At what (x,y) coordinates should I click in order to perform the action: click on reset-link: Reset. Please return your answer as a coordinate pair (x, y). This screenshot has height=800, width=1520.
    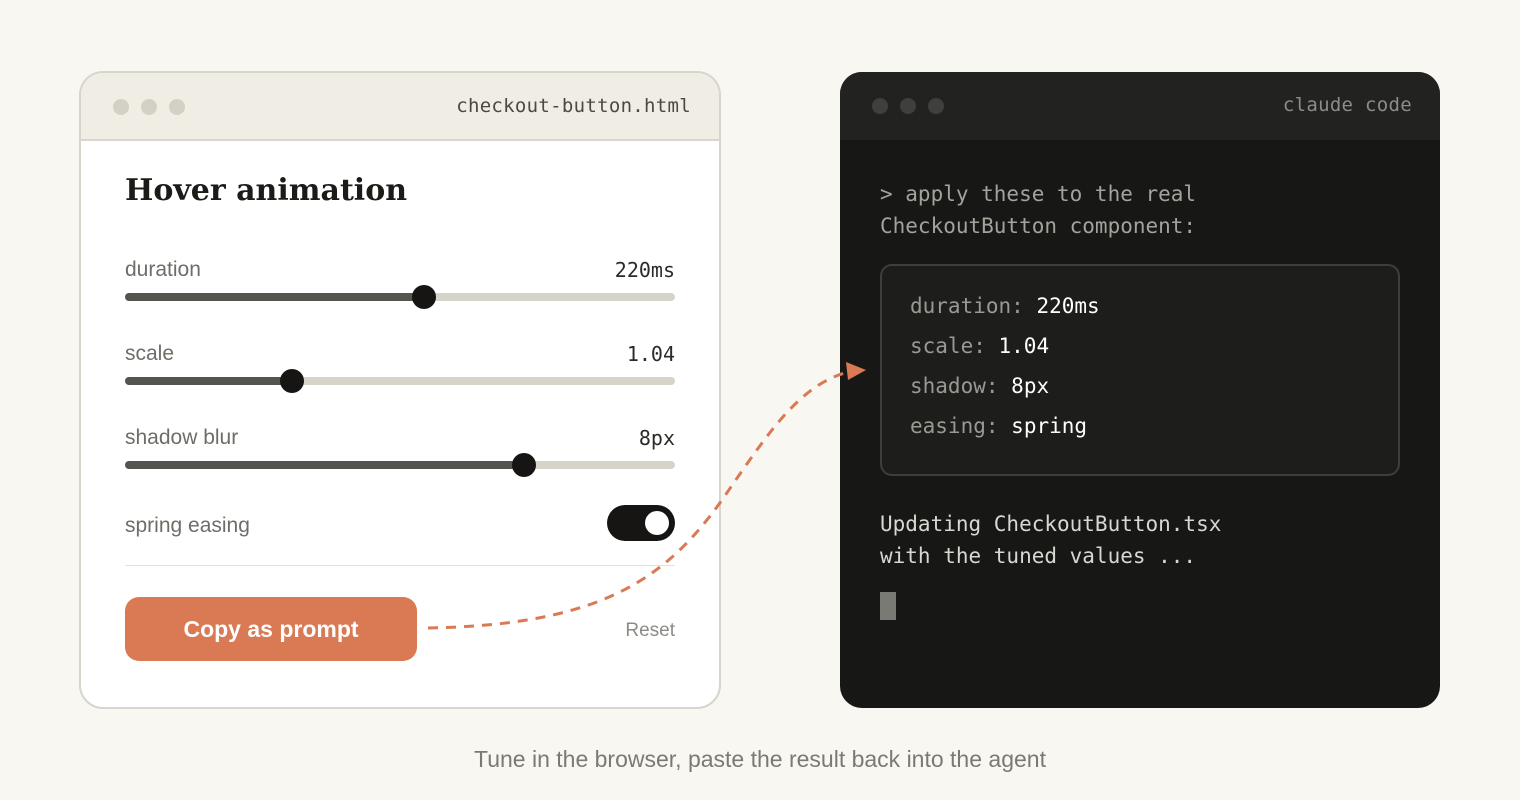
    Looking at the image, I should click on (650, 631).